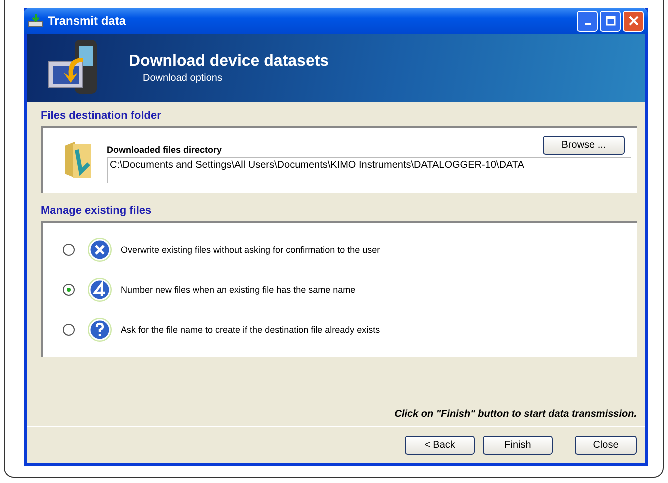 Image resolution: width=668 pixels, height=483 pixels. I want to click on dialog-button: < Back, so click(440, 445).